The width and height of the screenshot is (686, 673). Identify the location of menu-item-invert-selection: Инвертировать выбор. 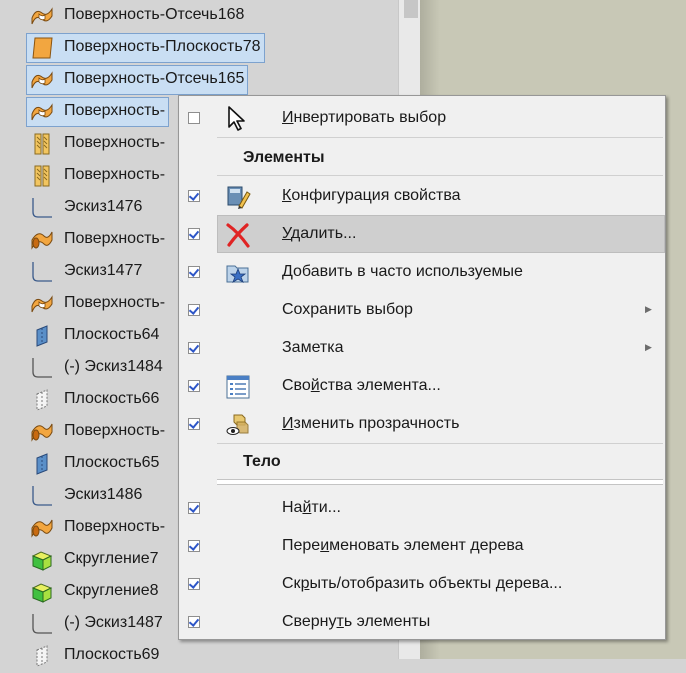
(422, 118).